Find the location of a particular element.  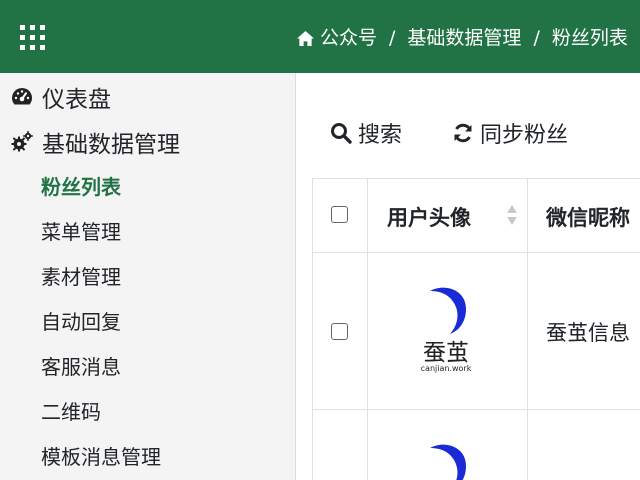

table-row is located at coordinates (476, 445).